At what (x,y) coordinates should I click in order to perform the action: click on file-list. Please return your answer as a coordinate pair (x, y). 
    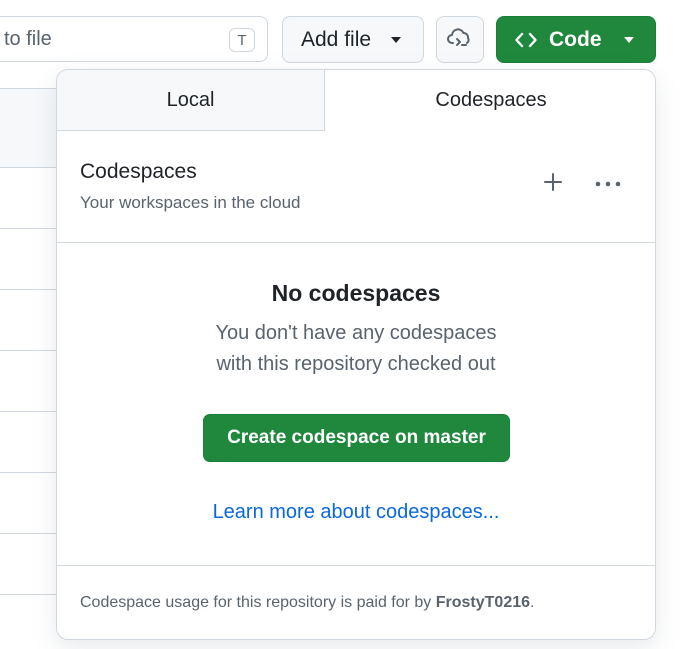
    Looking at the image, I should click on (30, 368).